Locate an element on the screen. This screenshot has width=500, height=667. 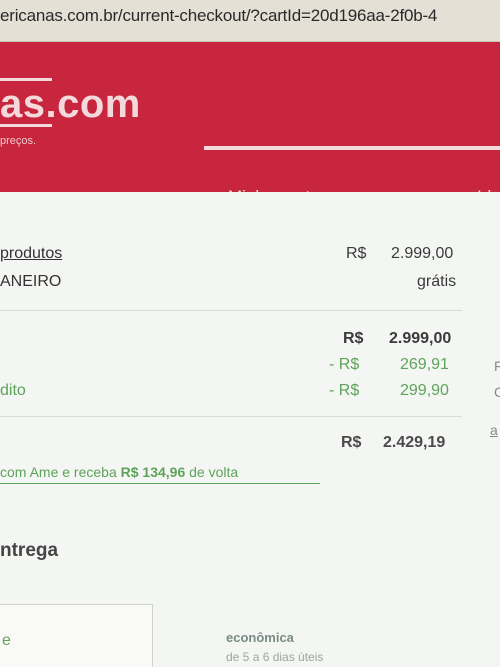
total-currency: R$ is located at coordinates (351, 442).